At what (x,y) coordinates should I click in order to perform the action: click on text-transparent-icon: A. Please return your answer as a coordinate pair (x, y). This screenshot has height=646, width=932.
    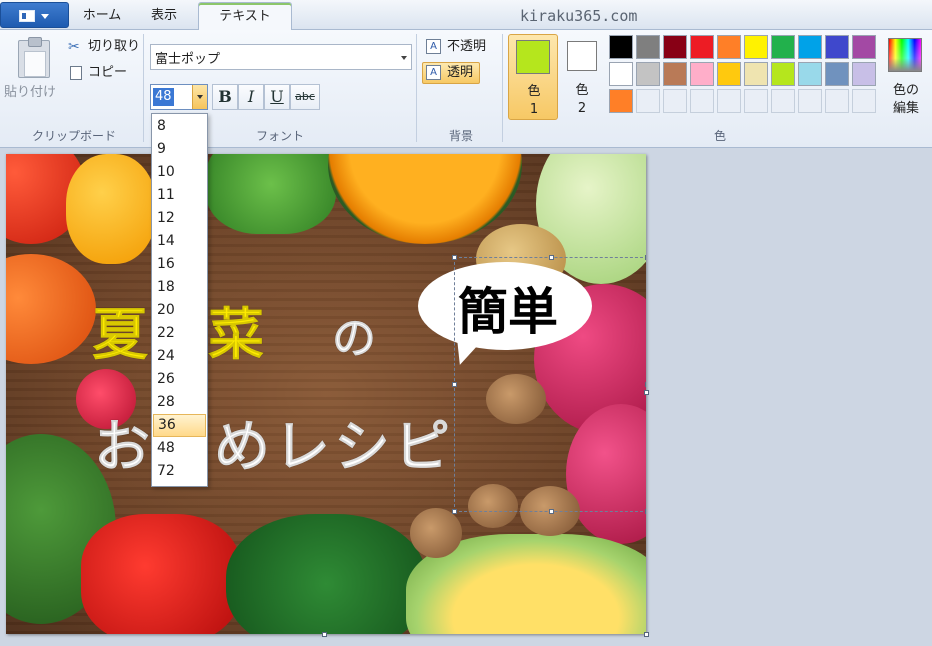
    Looking at the image, I should click on (433, 72).